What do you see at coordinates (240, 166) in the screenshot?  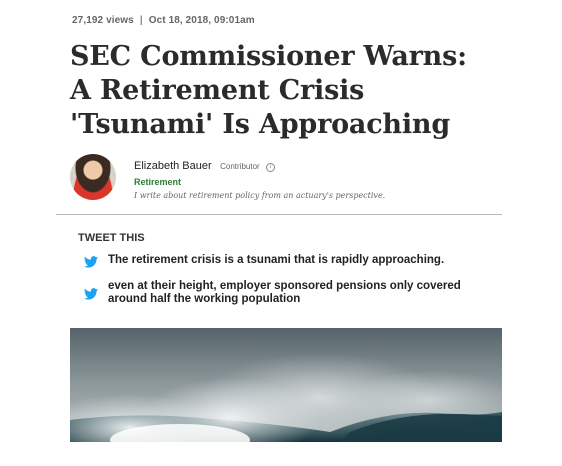 I see `author-role: Contributor` at bounding box center [240, 166].